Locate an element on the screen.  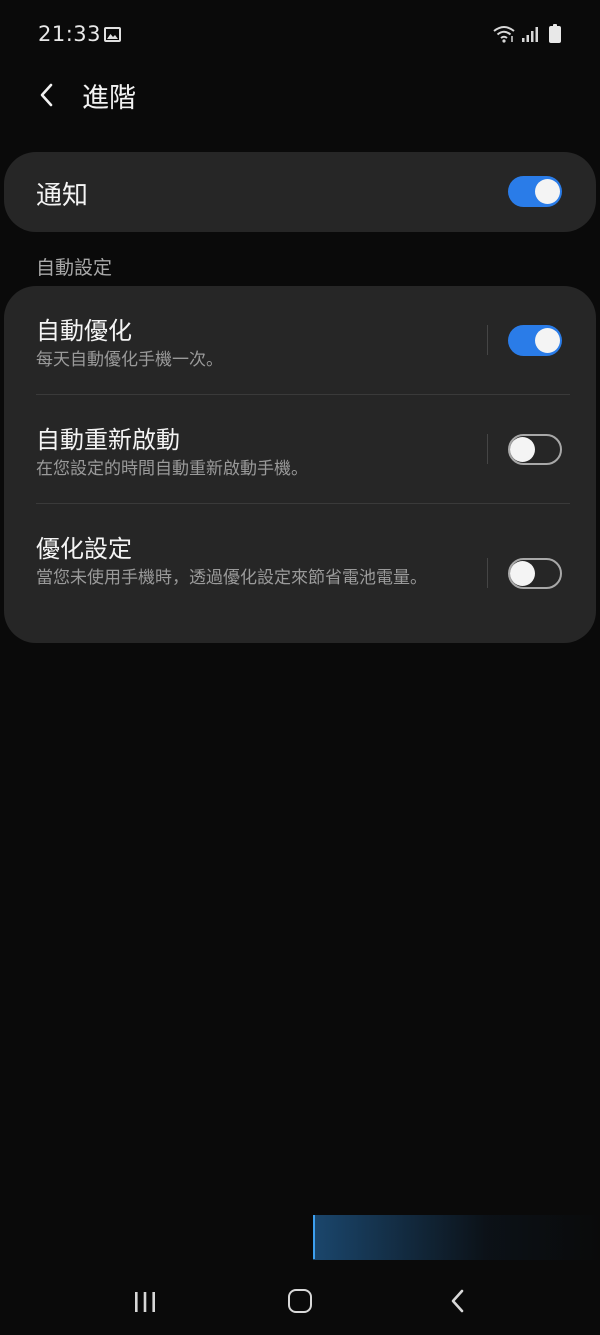
gallery-icon is located at coordinates (112, 34).